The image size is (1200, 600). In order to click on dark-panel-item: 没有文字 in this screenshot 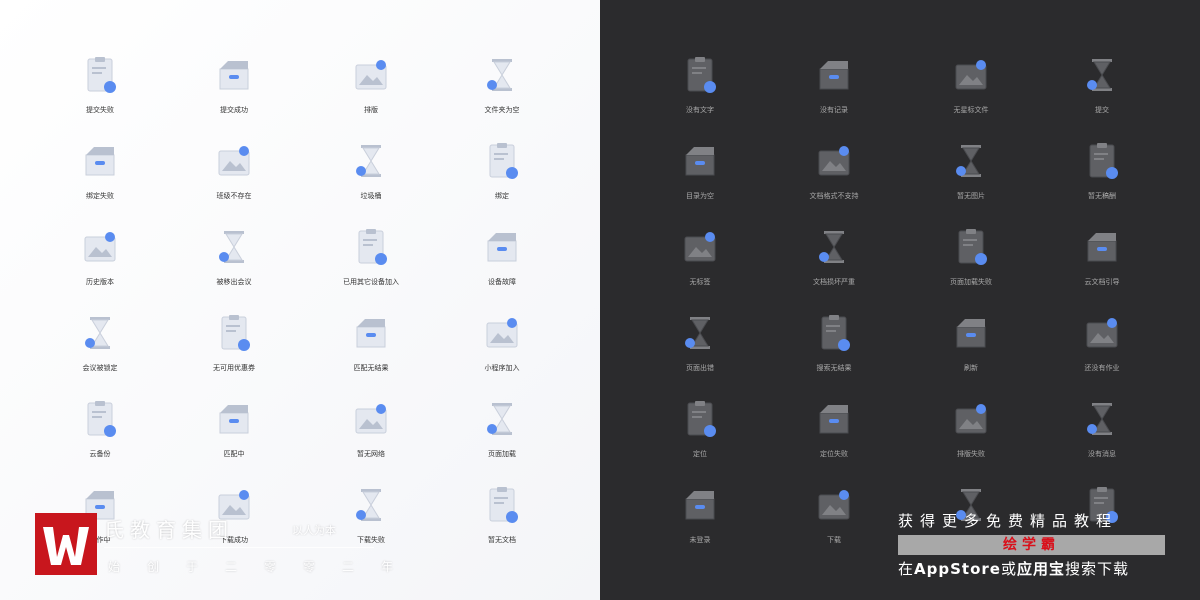, I will do `click(700, 95)`.